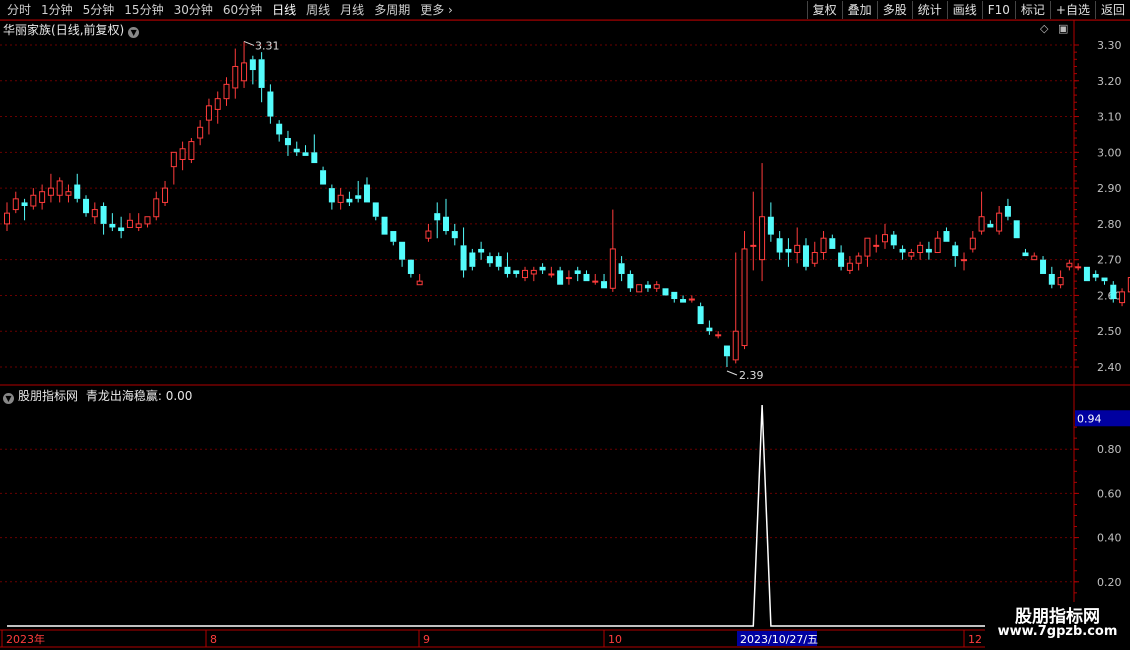 The image size is (1130, 650). Describe the element at coordinates (1089, 418) in the screenshot. I see `indicator-current-value: 0.94` at that location.